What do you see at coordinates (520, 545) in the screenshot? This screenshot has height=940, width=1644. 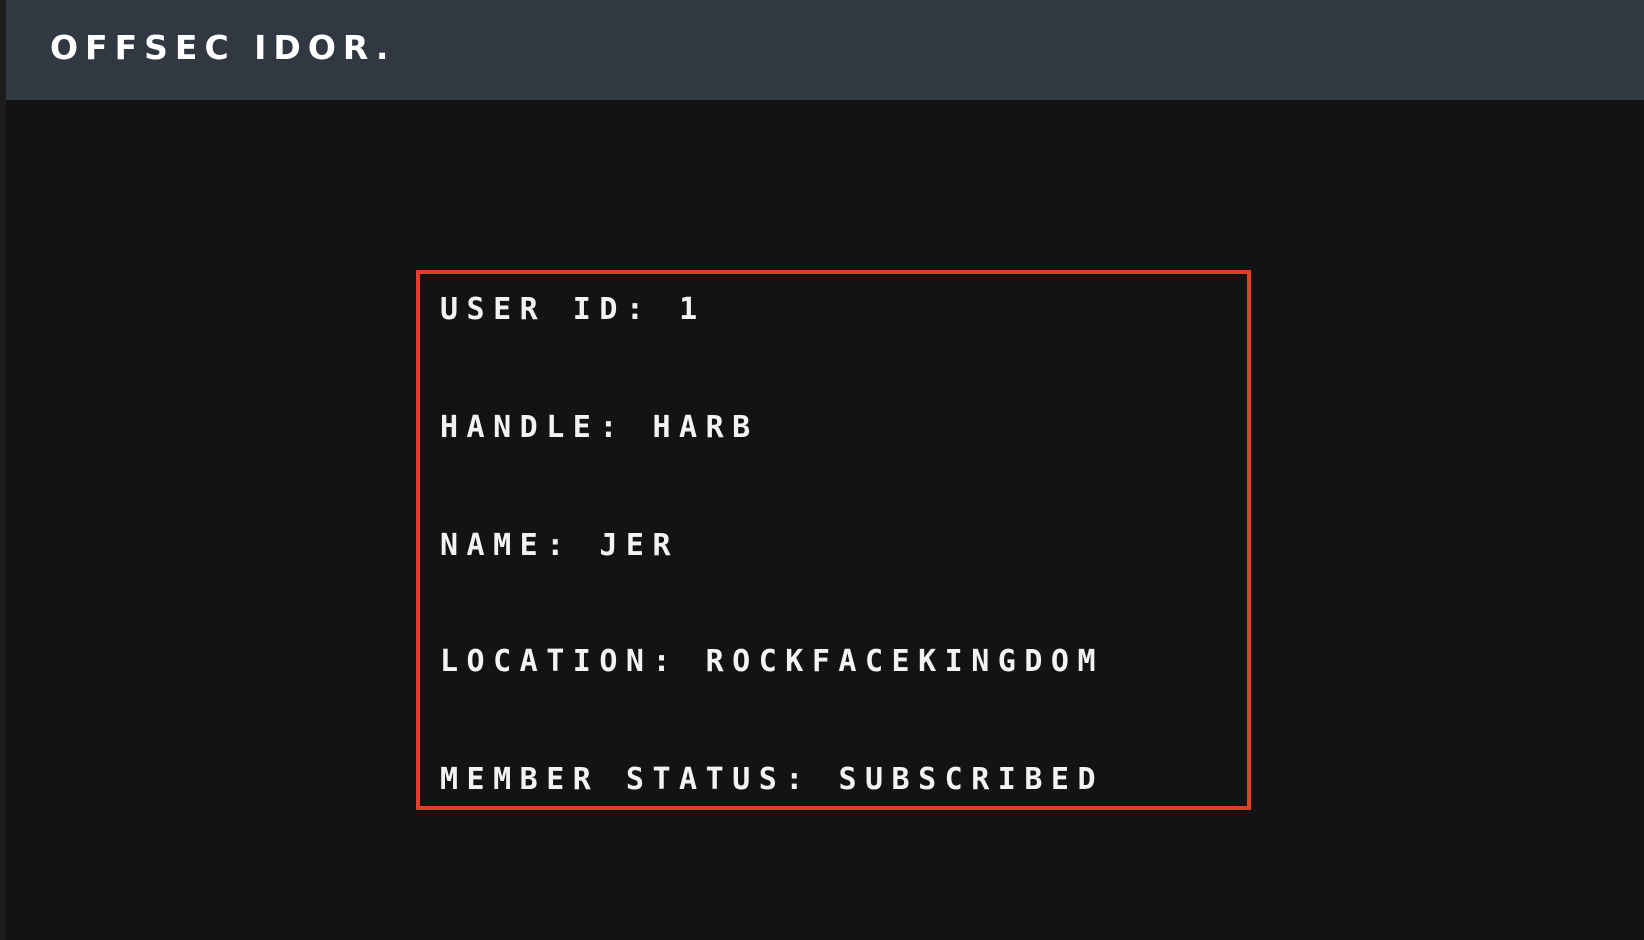 I see `name-label: NAME:` at bounding box center [520, 545].